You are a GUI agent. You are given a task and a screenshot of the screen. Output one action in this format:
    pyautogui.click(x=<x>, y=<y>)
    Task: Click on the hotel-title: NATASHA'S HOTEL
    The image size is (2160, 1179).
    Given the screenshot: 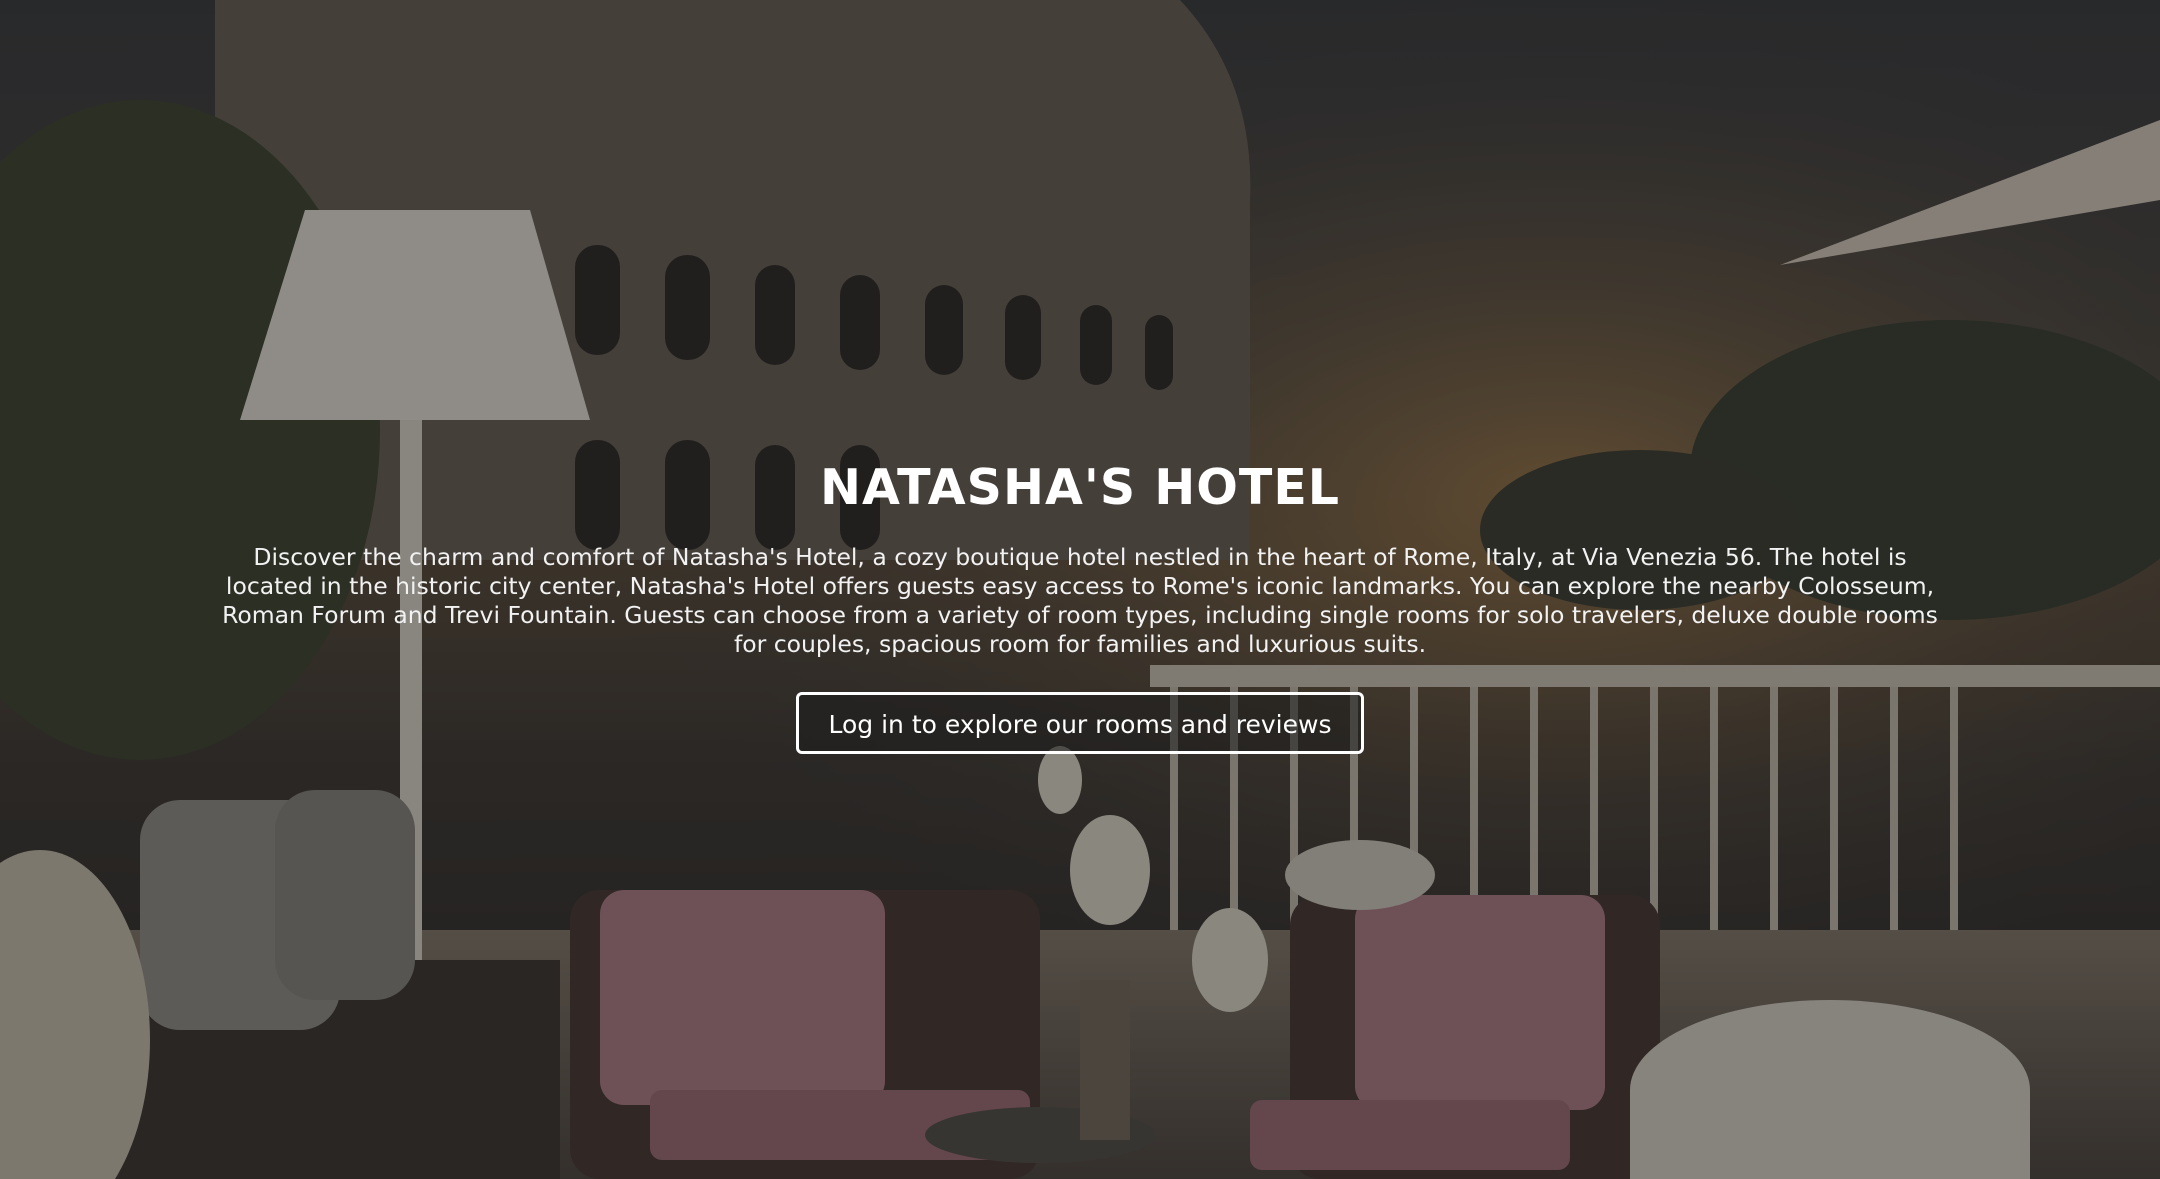 What is the action you would take?
    pyautogui.click(x=1080, y=487)
    